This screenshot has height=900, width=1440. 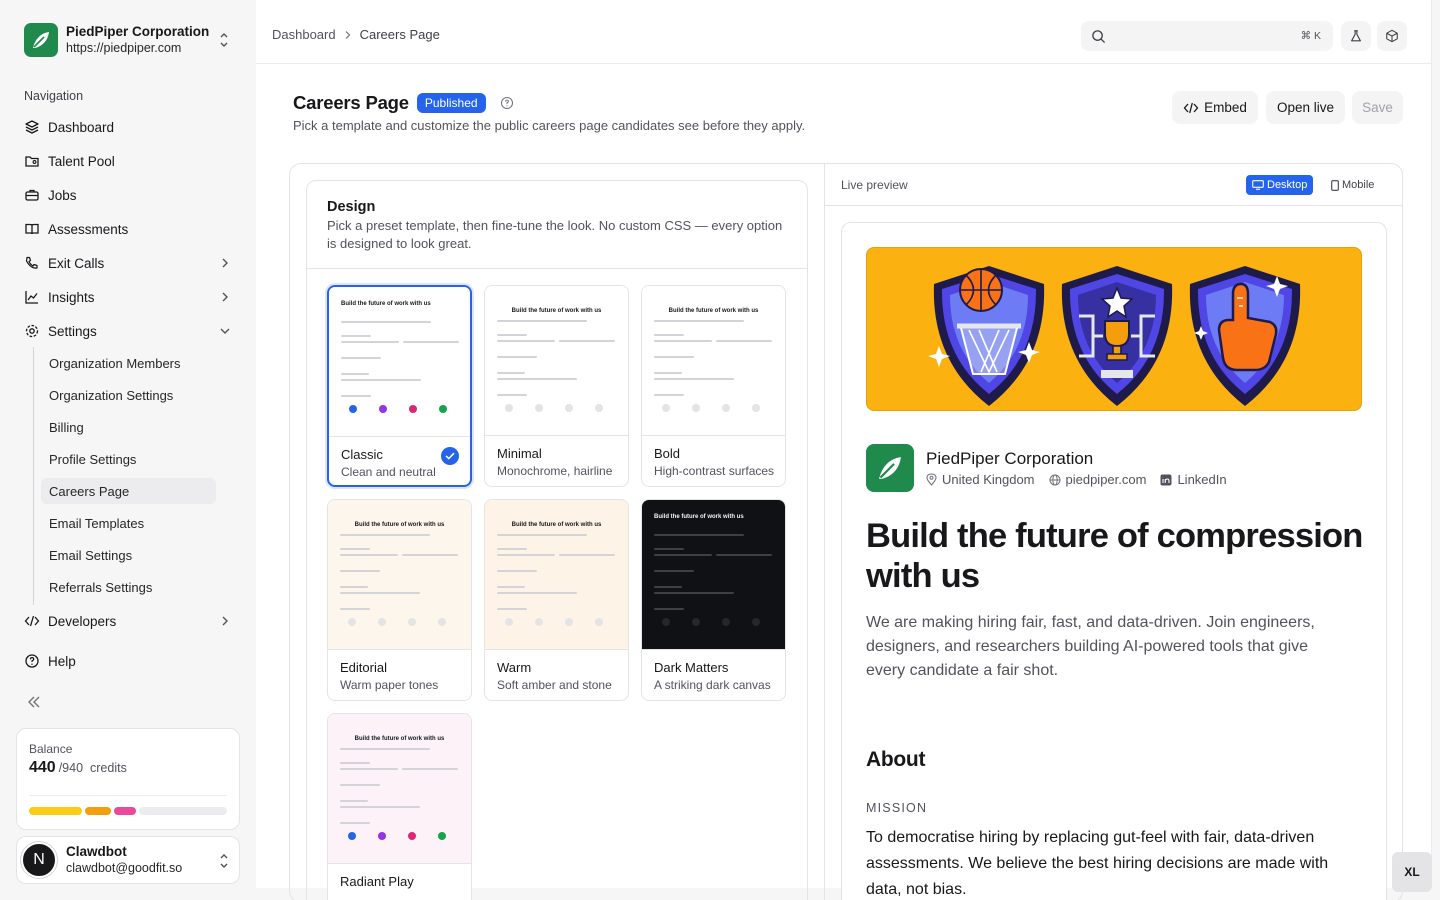 What do you see at coordinates (128, 297) in the screenshot?
I see `nav-item-insights: Insights` at bounding box center [128, 297].